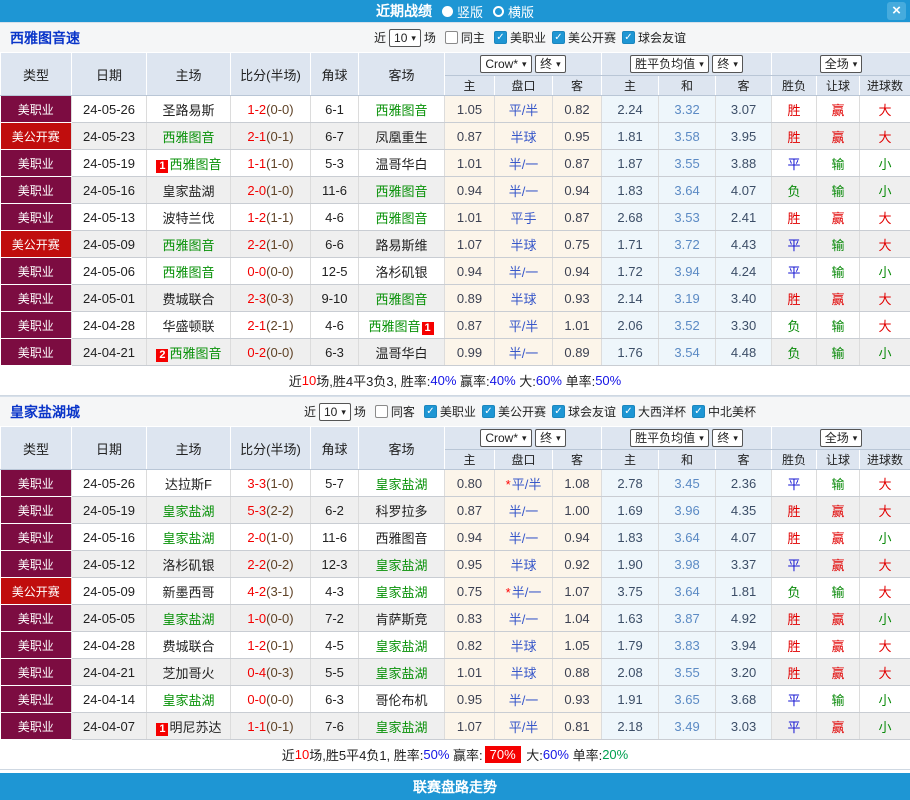  Describe the element at coordinates (744, 109) in the screenshot. I see `avg-away-odds: 3.07` at that location.